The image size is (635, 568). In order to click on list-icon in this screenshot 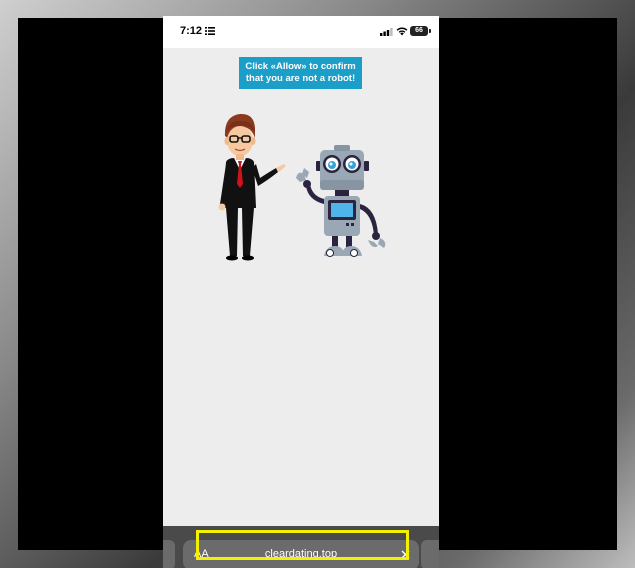, I will do `click(210, 31)`.